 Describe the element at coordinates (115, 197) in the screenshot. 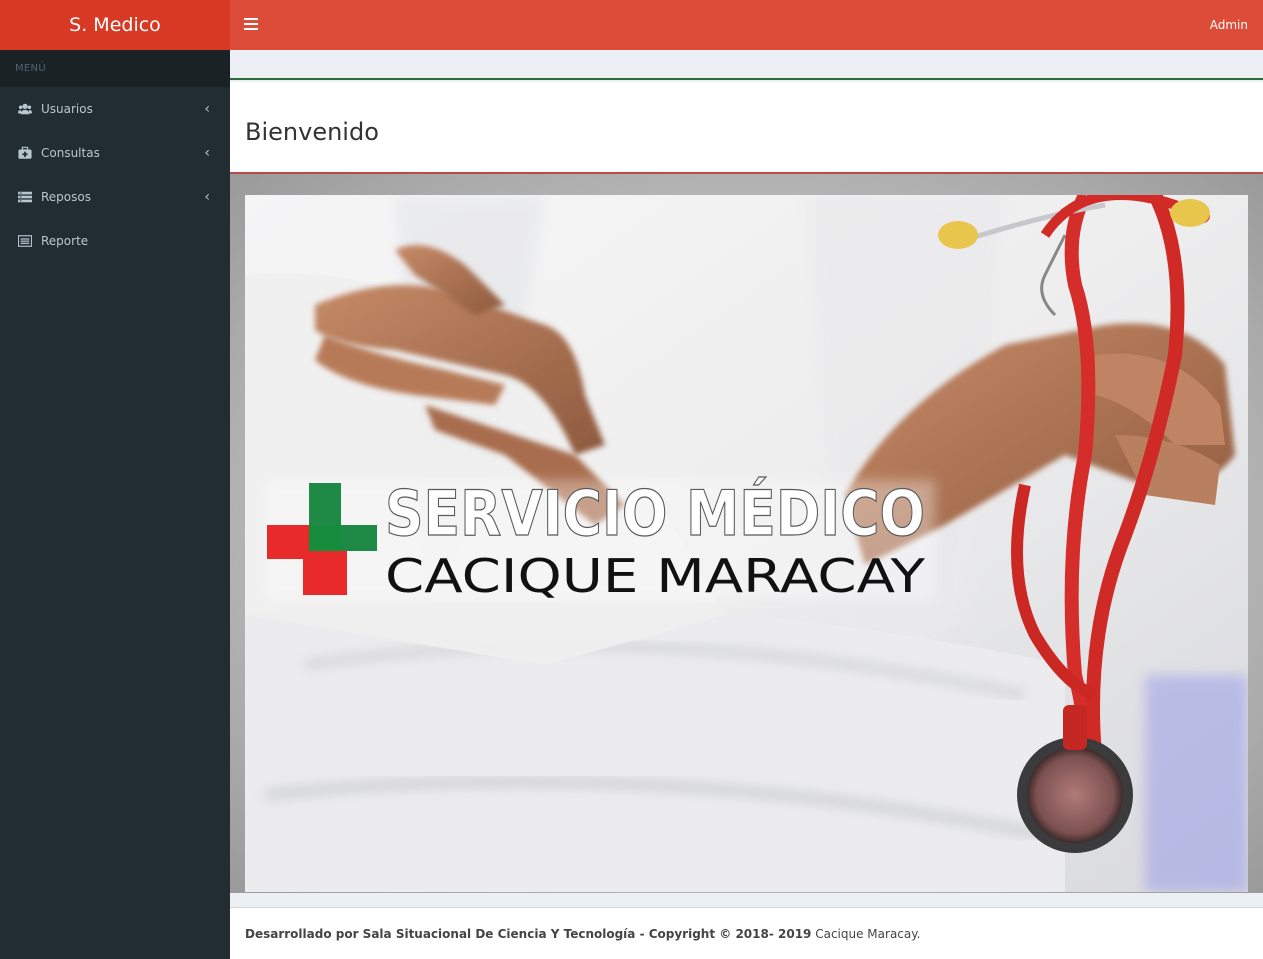

I see `sidebar-item-reposos: Reposos ‹` at that location.